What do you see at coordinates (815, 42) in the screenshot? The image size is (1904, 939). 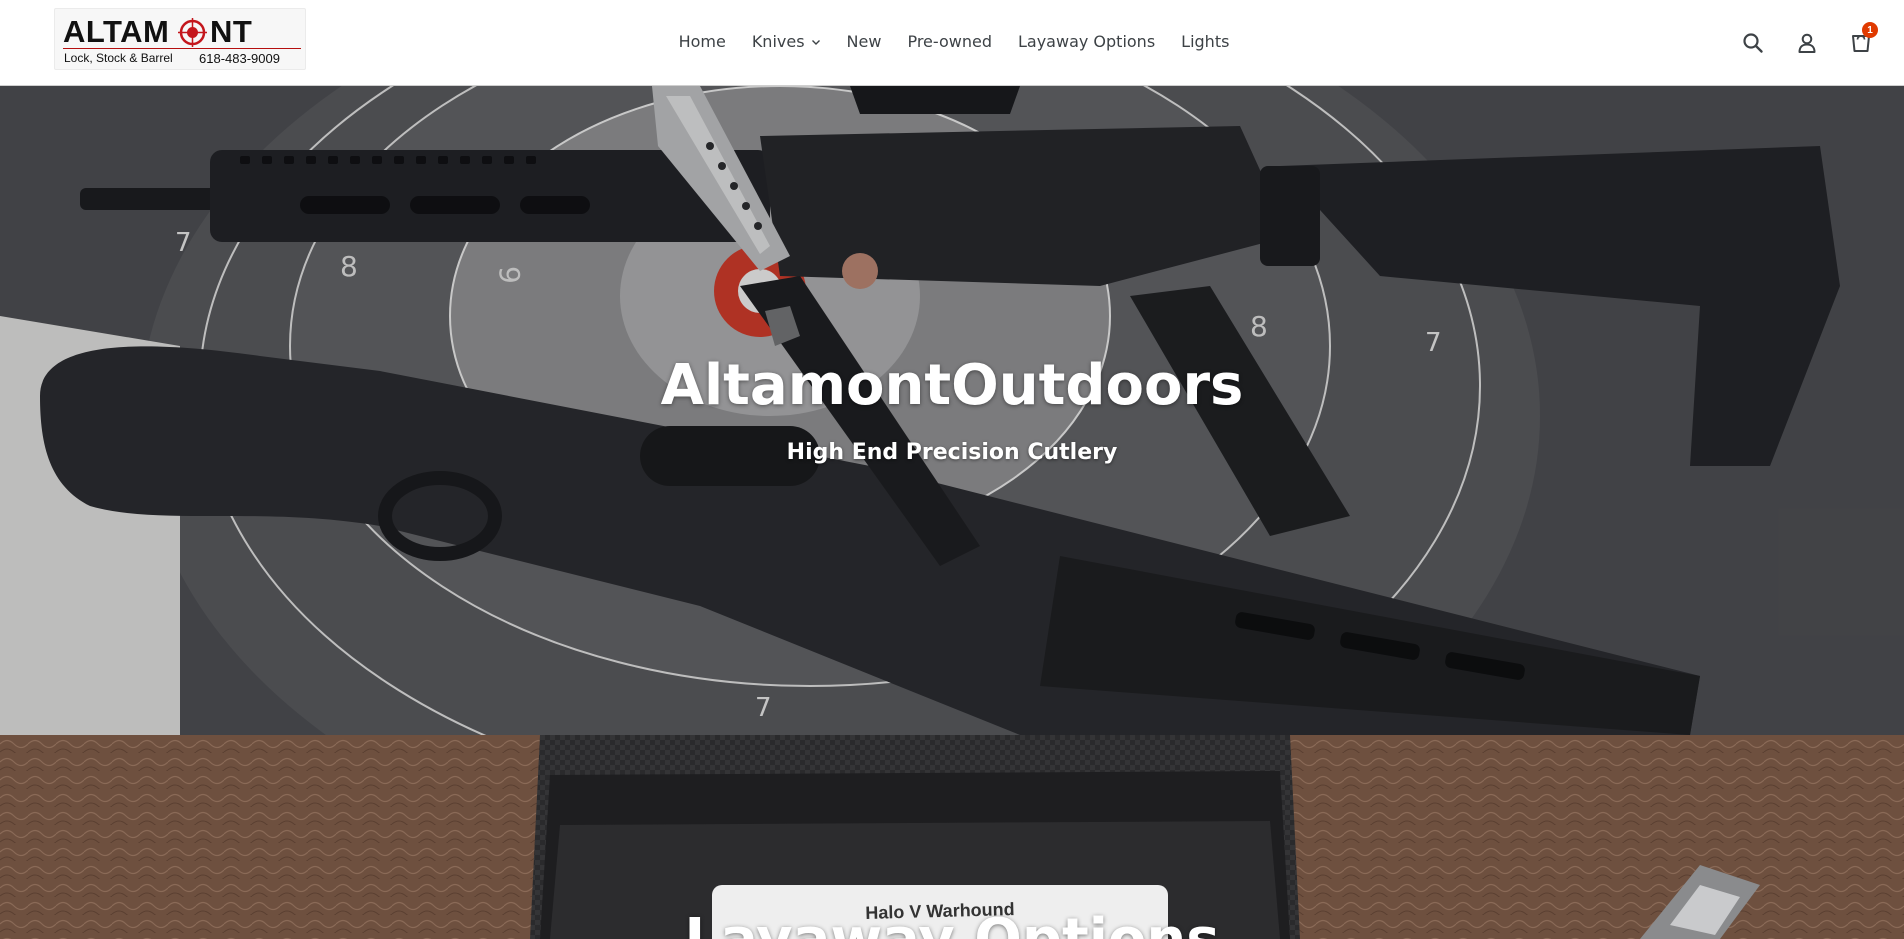 I see `chevron-down-icon` at bounding box center [815, 42].